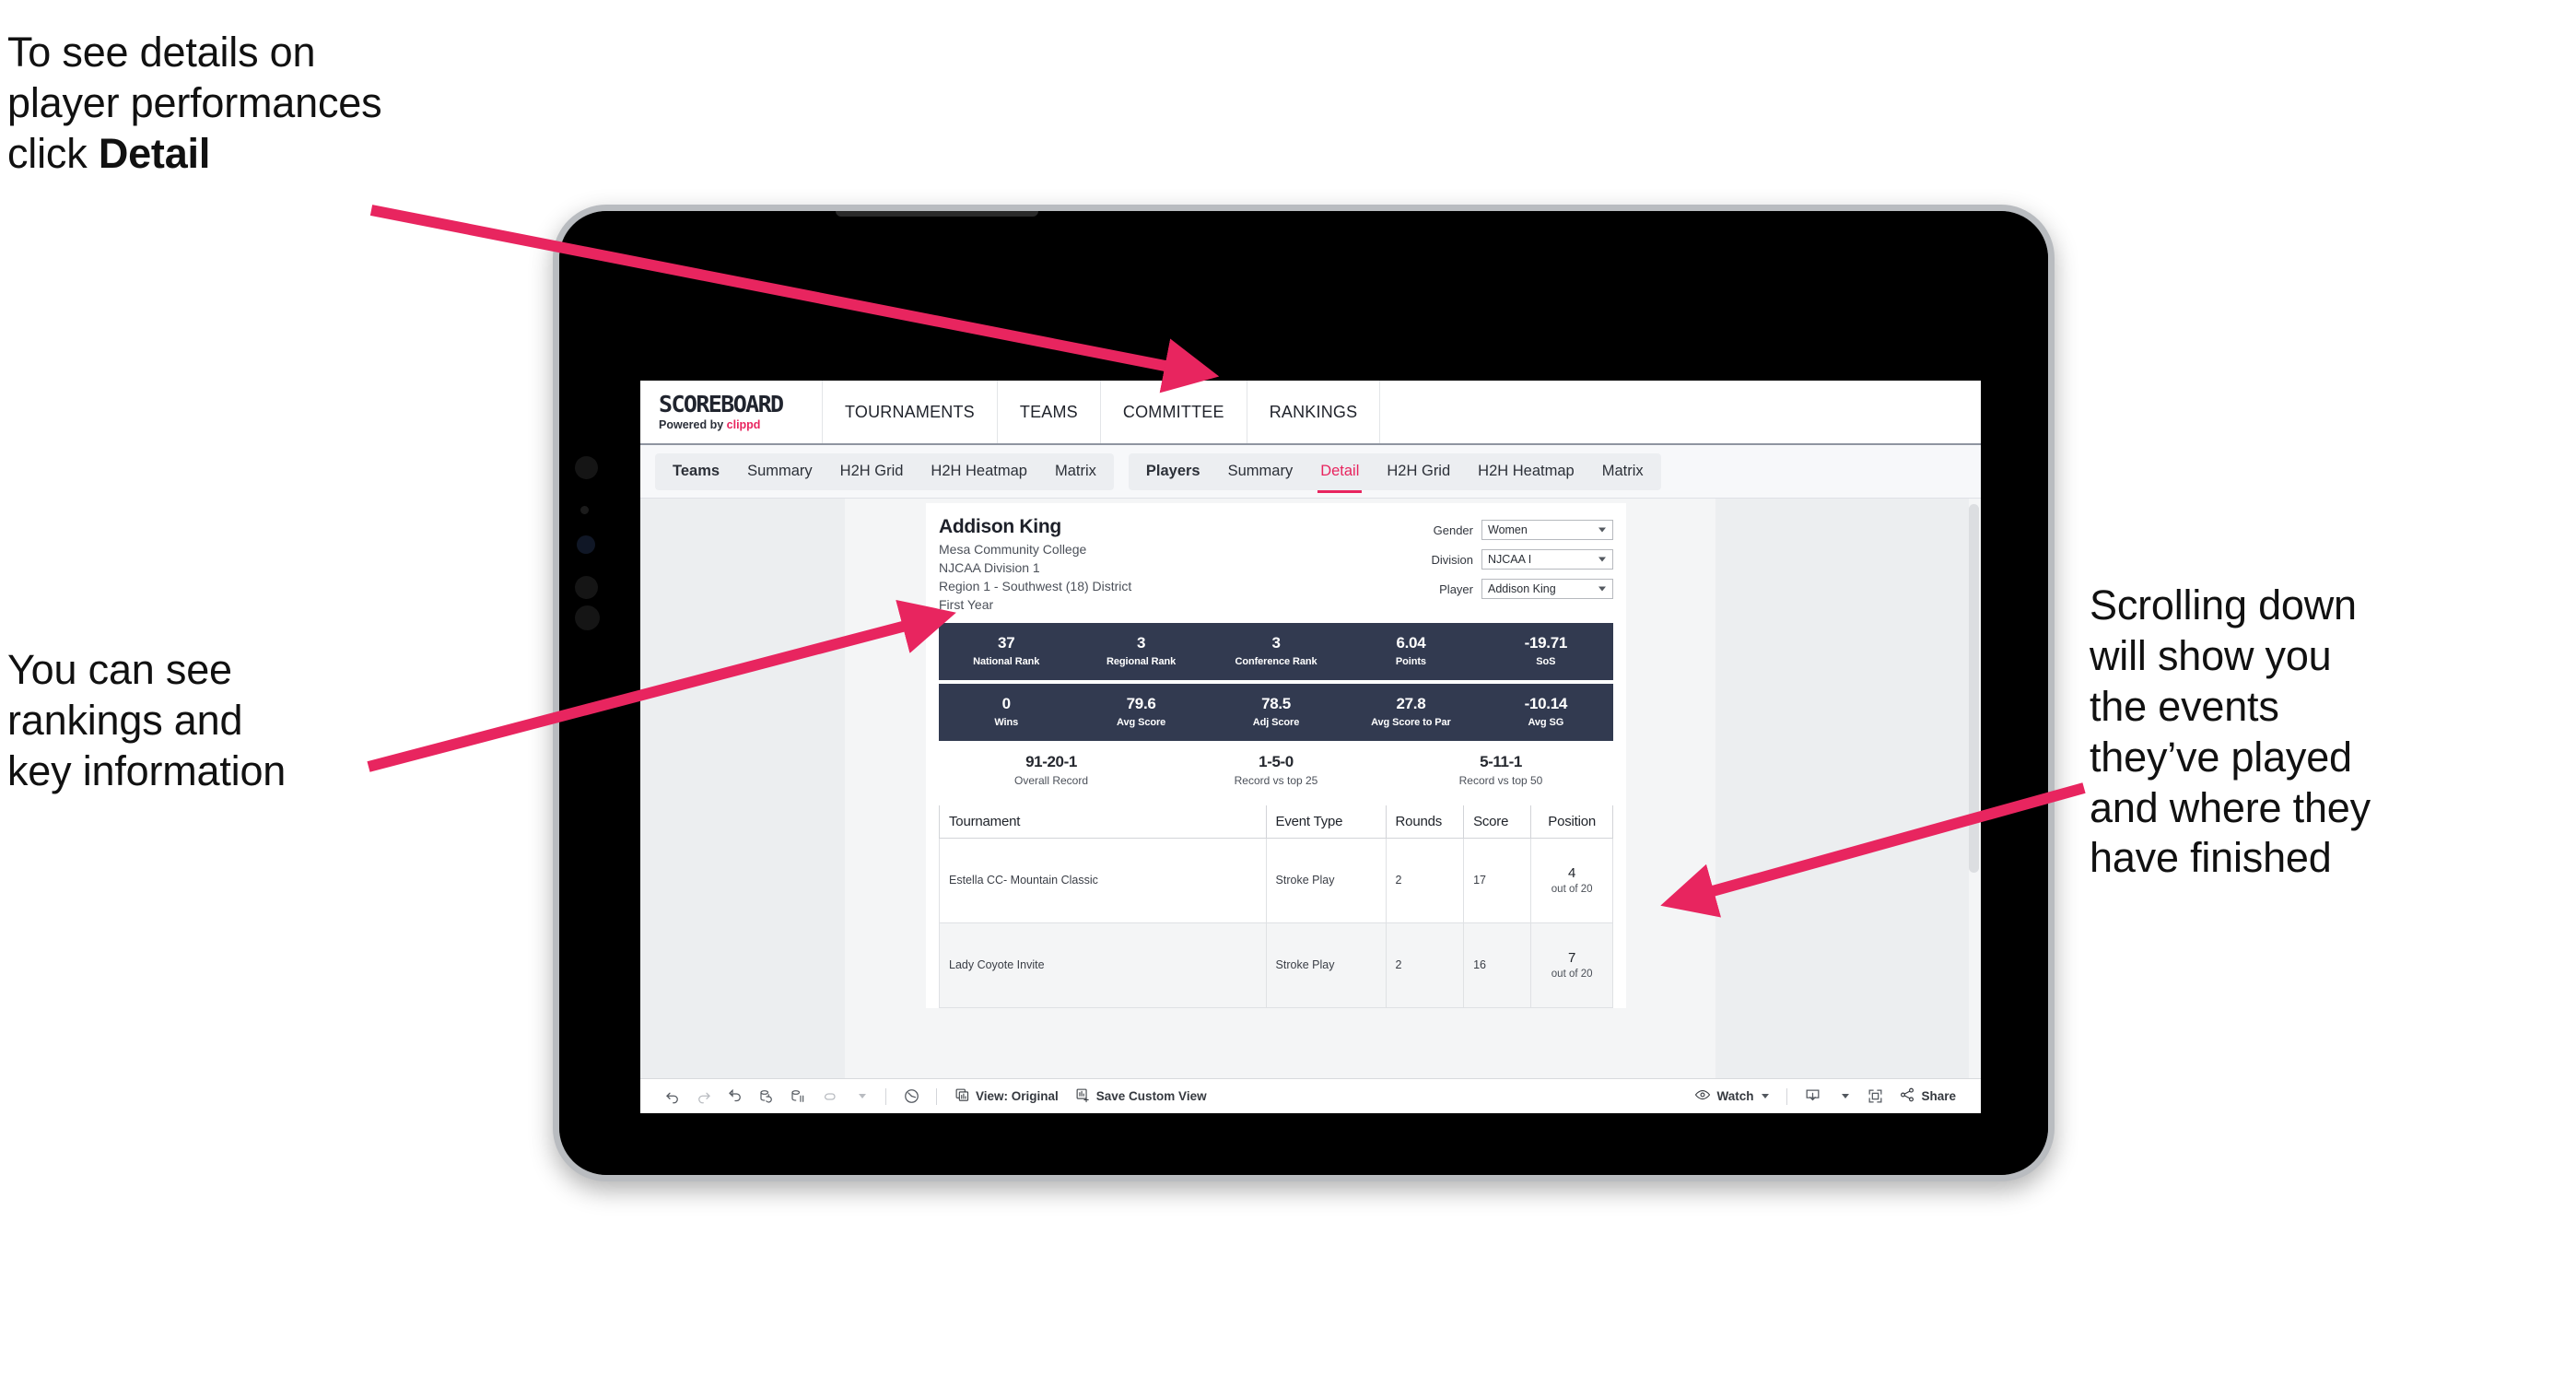 The image size is (2576, 1386). What do you see at coordinates (912, 1096) in the screenshot?
I see `pause-refresh-gauge-icon` at bounding box center [912, 1096].